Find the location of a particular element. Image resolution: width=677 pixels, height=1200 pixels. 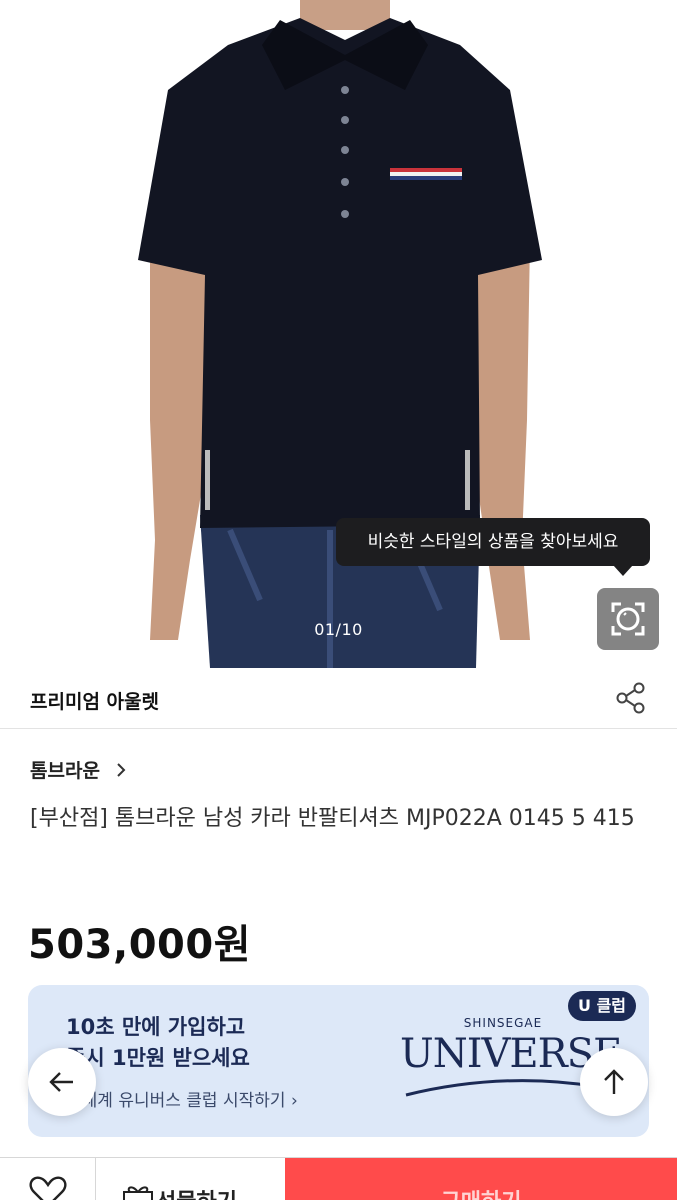

camera-lens-icon is located at coordinates (628, 619).